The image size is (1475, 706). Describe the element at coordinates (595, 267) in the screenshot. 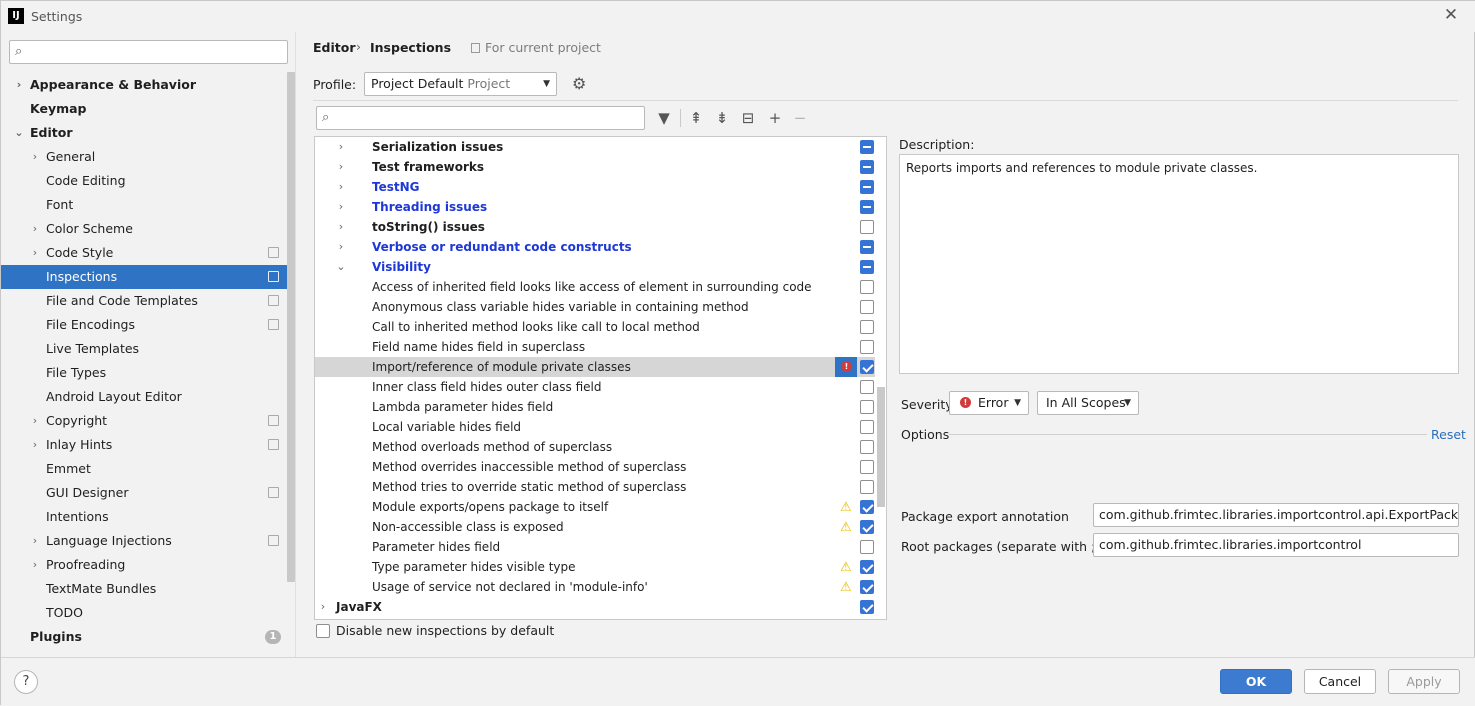

I see `inspection-row-visibility: ⌄ Visibility` at that location.